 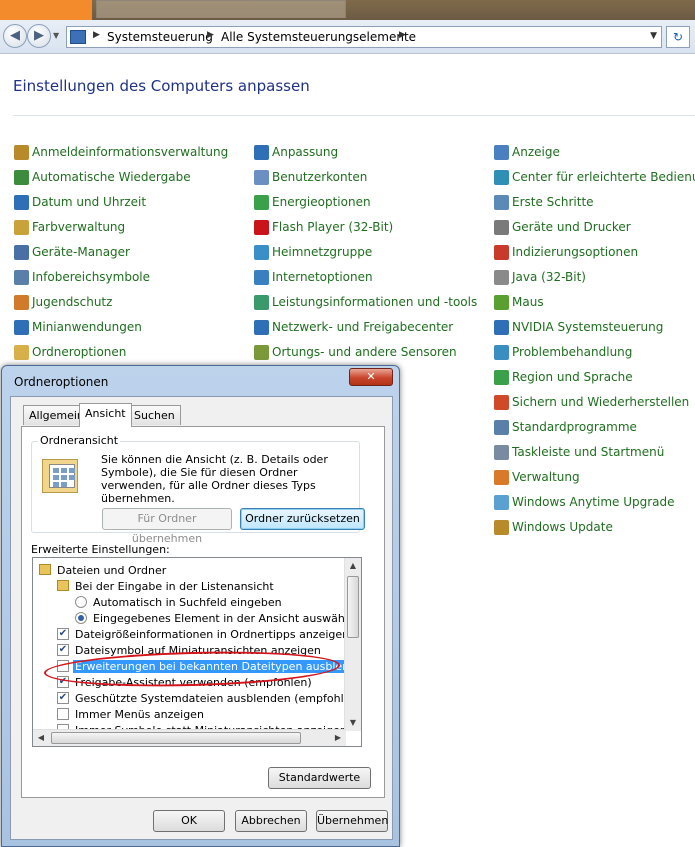 What do you see at coordinates (112, 570) in the screenshot?
I see `tree-row-label: Dateien und Ordner` at bounding box center [112, 570].